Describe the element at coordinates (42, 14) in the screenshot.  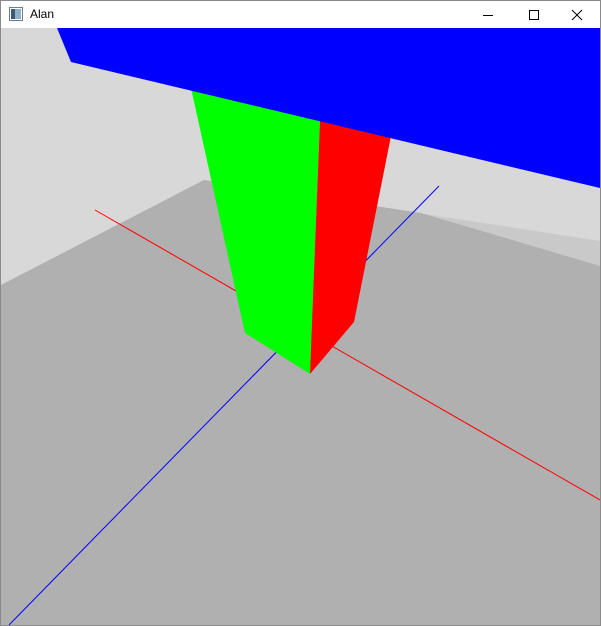
I see `window-title: Alan` at that location.